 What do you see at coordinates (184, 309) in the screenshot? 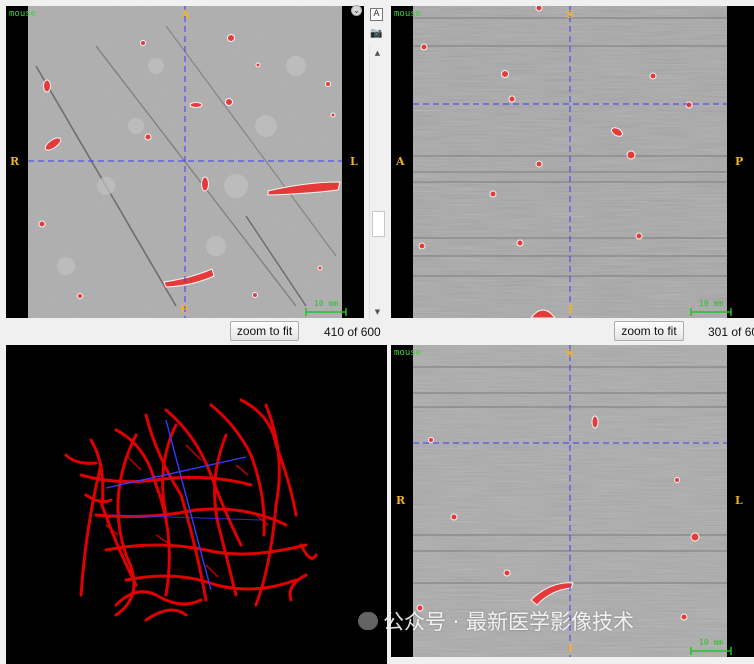
I see `axial-orientation-bottom: P` at bounding box center [184, 309].